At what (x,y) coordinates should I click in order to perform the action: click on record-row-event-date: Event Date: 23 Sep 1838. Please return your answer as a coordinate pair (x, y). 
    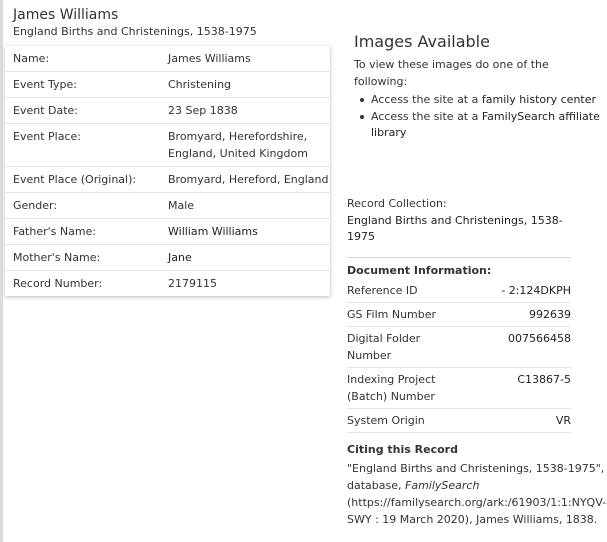
    Looking at the image, I should click on (167, 111).